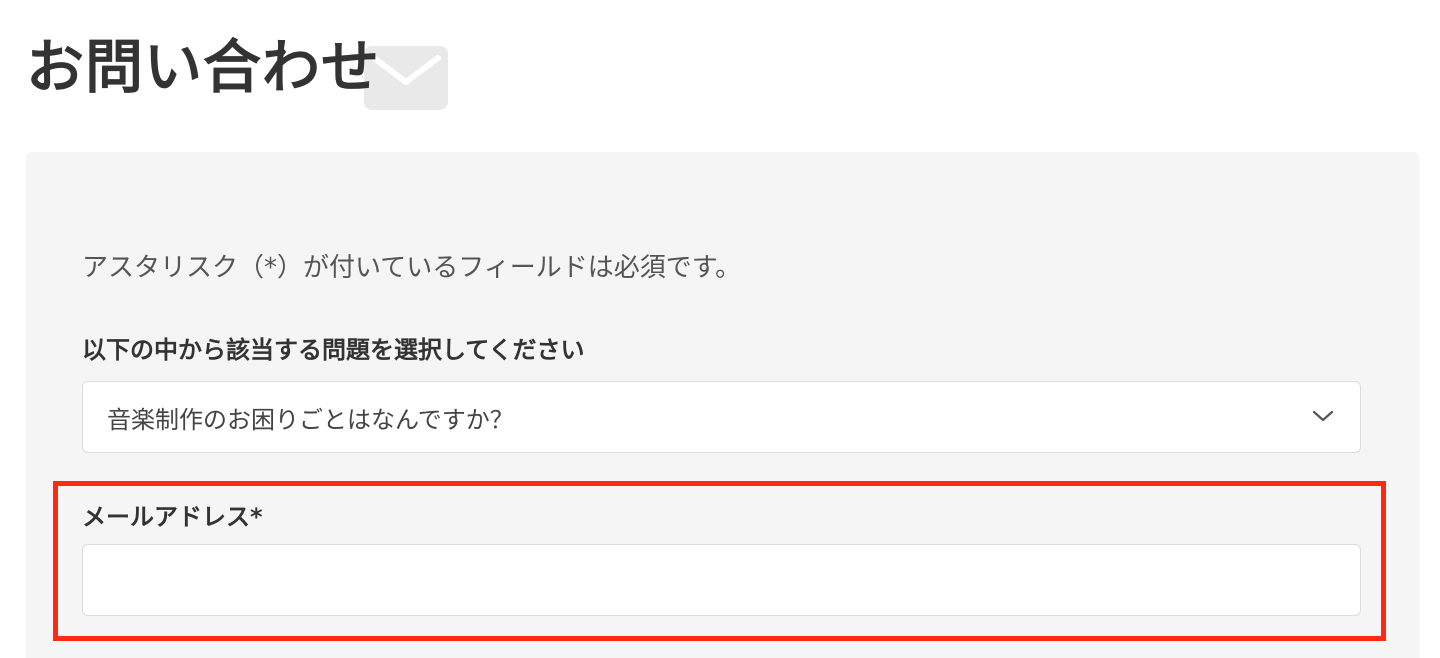 Image resolution: width=1440 pixels, height=658 pixels. I want to click on required-fields-note: アスタリスク（*）が付いているフィールドは必須です。, so click(412, 268).